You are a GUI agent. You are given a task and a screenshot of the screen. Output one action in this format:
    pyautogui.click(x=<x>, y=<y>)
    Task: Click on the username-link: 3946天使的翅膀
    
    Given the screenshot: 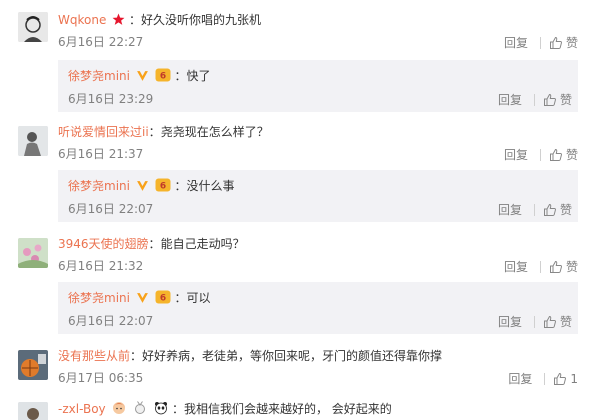 What is the action you would take?
    pyautogui.click(x=103, y=244)
    